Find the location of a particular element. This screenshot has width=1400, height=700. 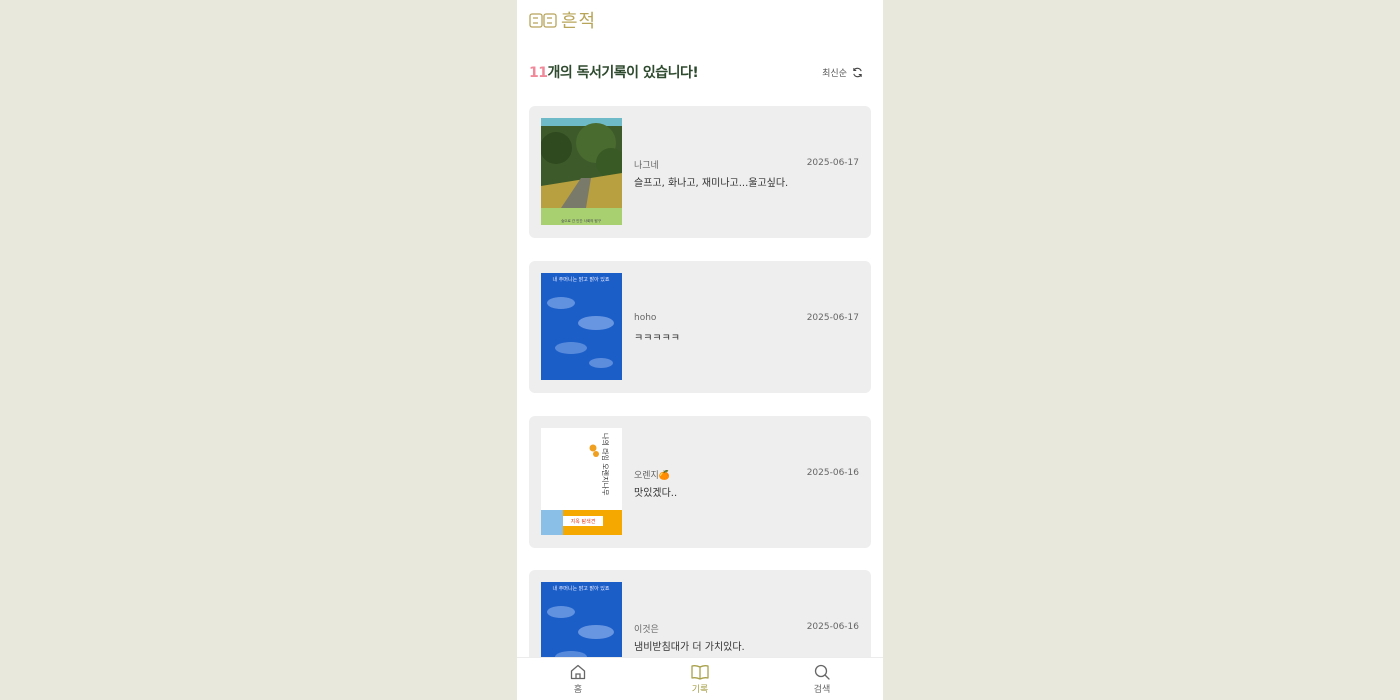

logo-icon is located at coordinates (543, 20).